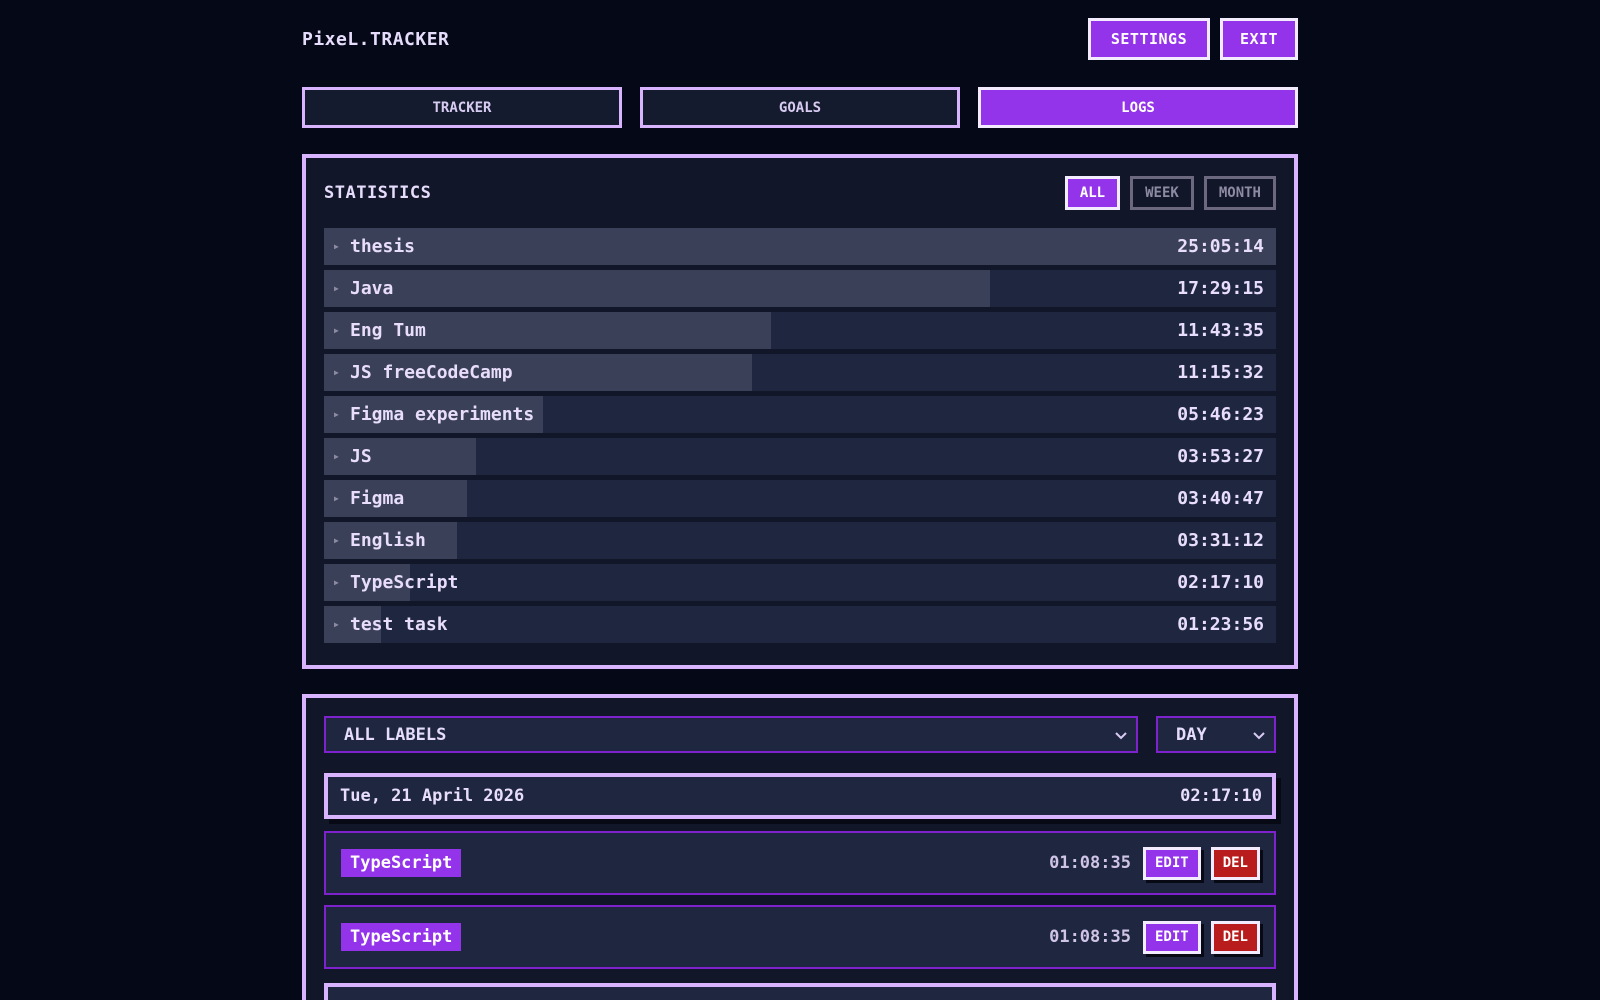 The image size is (1600, 1000). I want to click on stat-row: ▶ Java 17:29:15, so click(800, 288).